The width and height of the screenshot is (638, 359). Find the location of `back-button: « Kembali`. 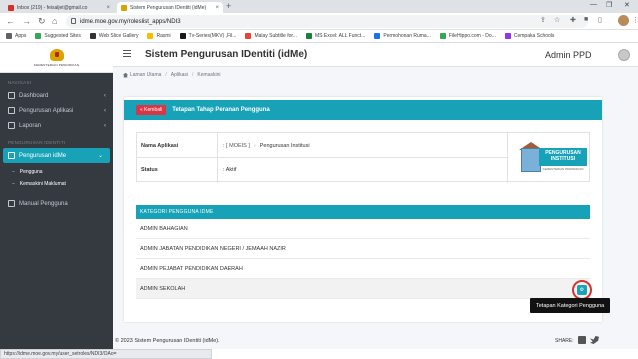

back-button: « Kembali is located at coordinates (151, 110).